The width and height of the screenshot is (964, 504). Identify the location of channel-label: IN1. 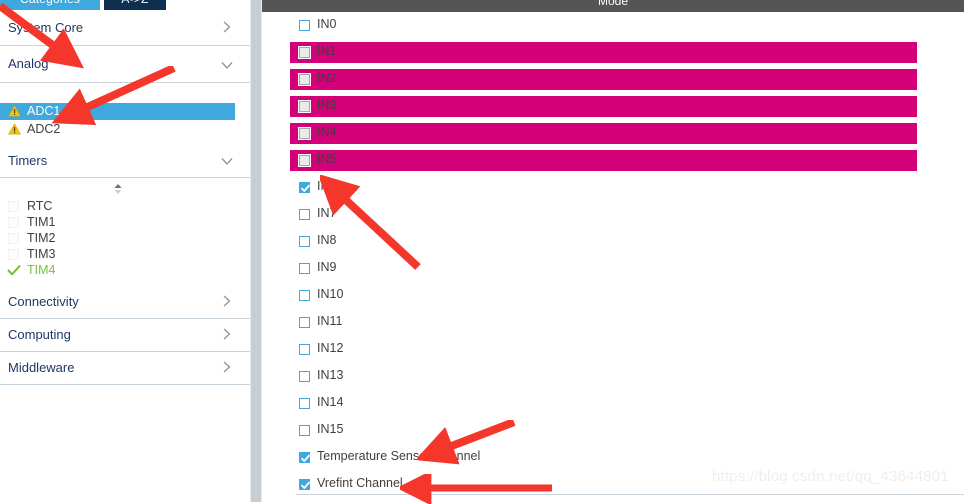
(327, 51).